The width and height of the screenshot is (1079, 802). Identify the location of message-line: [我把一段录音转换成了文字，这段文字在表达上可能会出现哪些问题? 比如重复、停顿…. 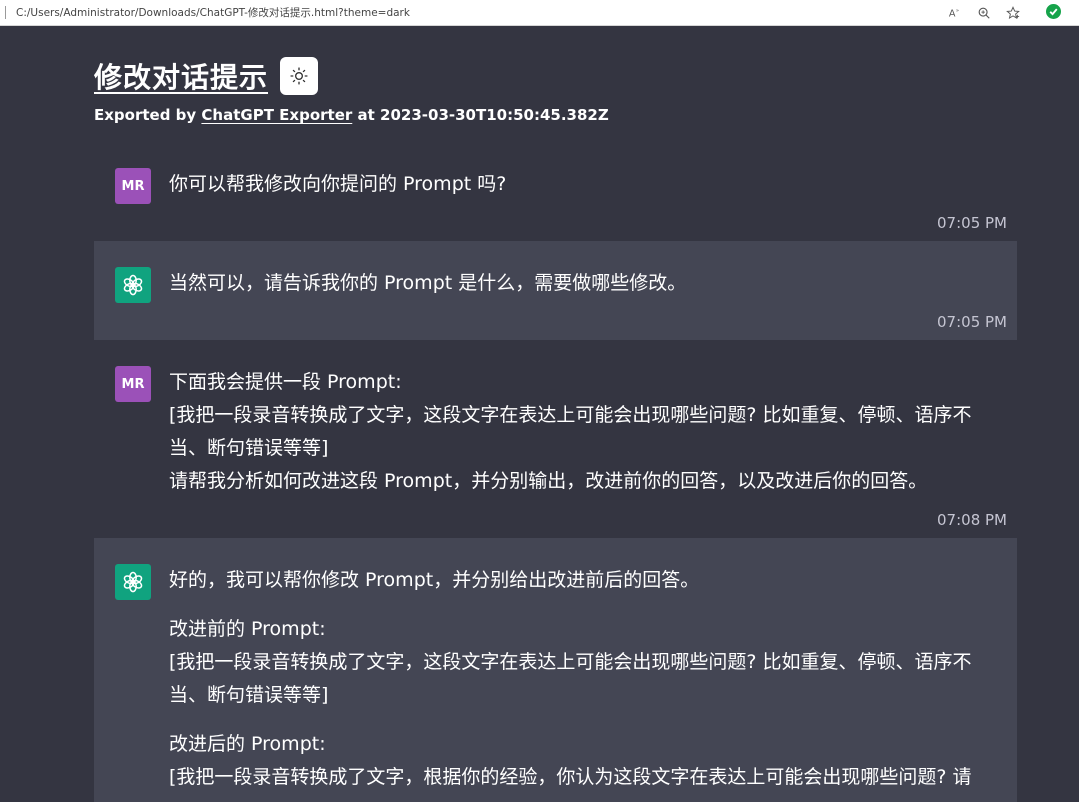
(570, 431).